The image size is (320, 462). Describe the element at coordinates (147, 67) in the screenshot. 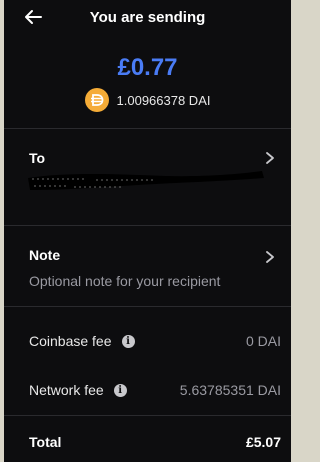

I see `fiat-amount: £0.77` at that location.